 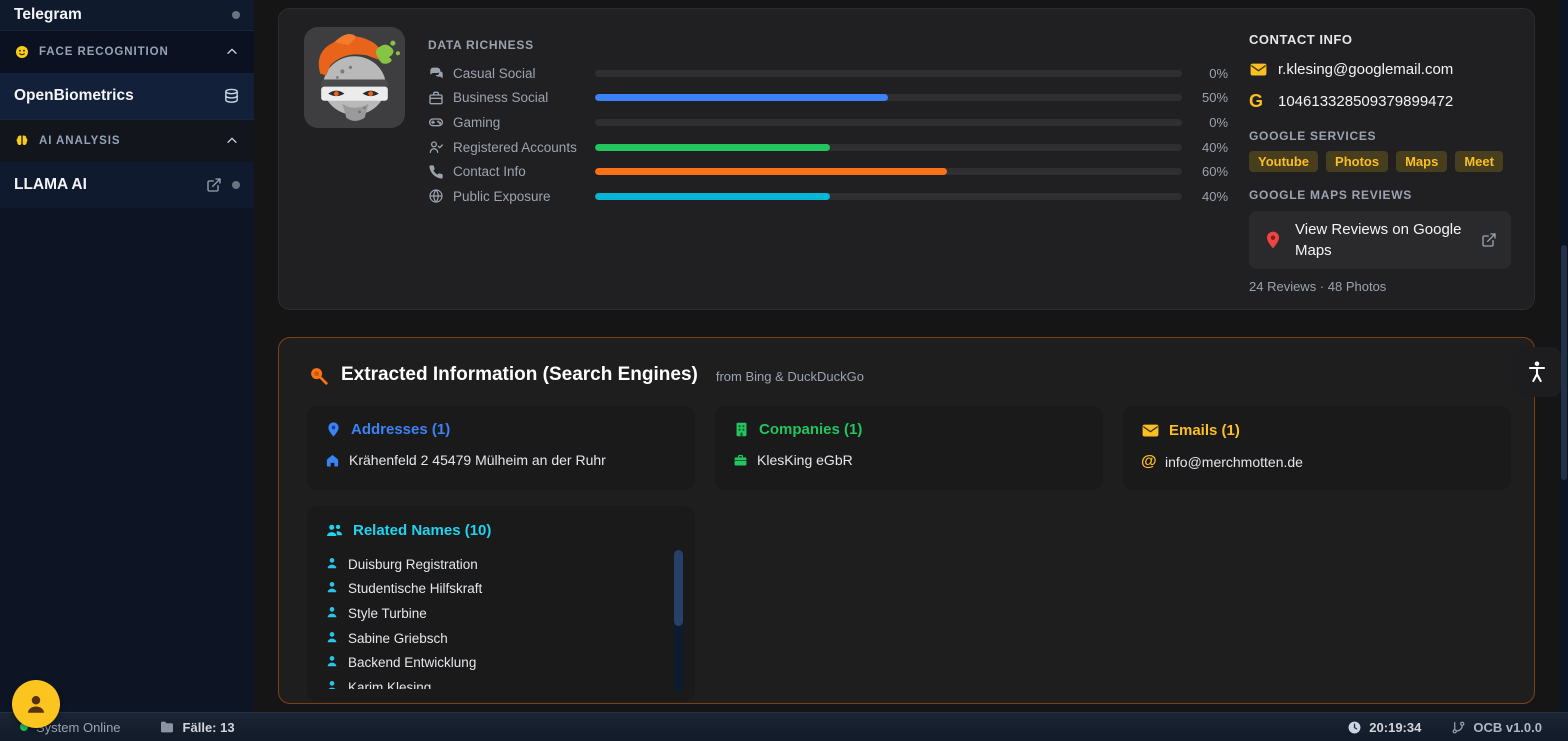 What do you see at coordinates (1256, 101) in the screenshot?
I see `google-g-icon: G` at bounding box center [1256, 101].